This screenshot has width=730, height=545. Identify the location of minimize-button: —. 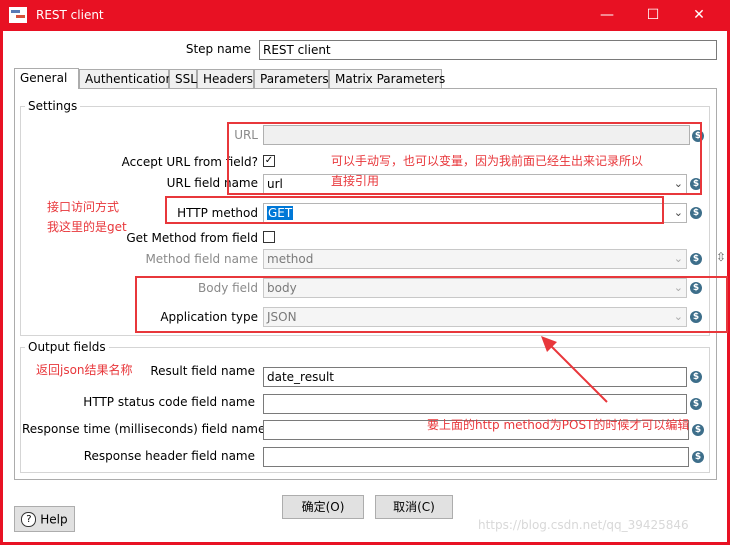
(607, 15).